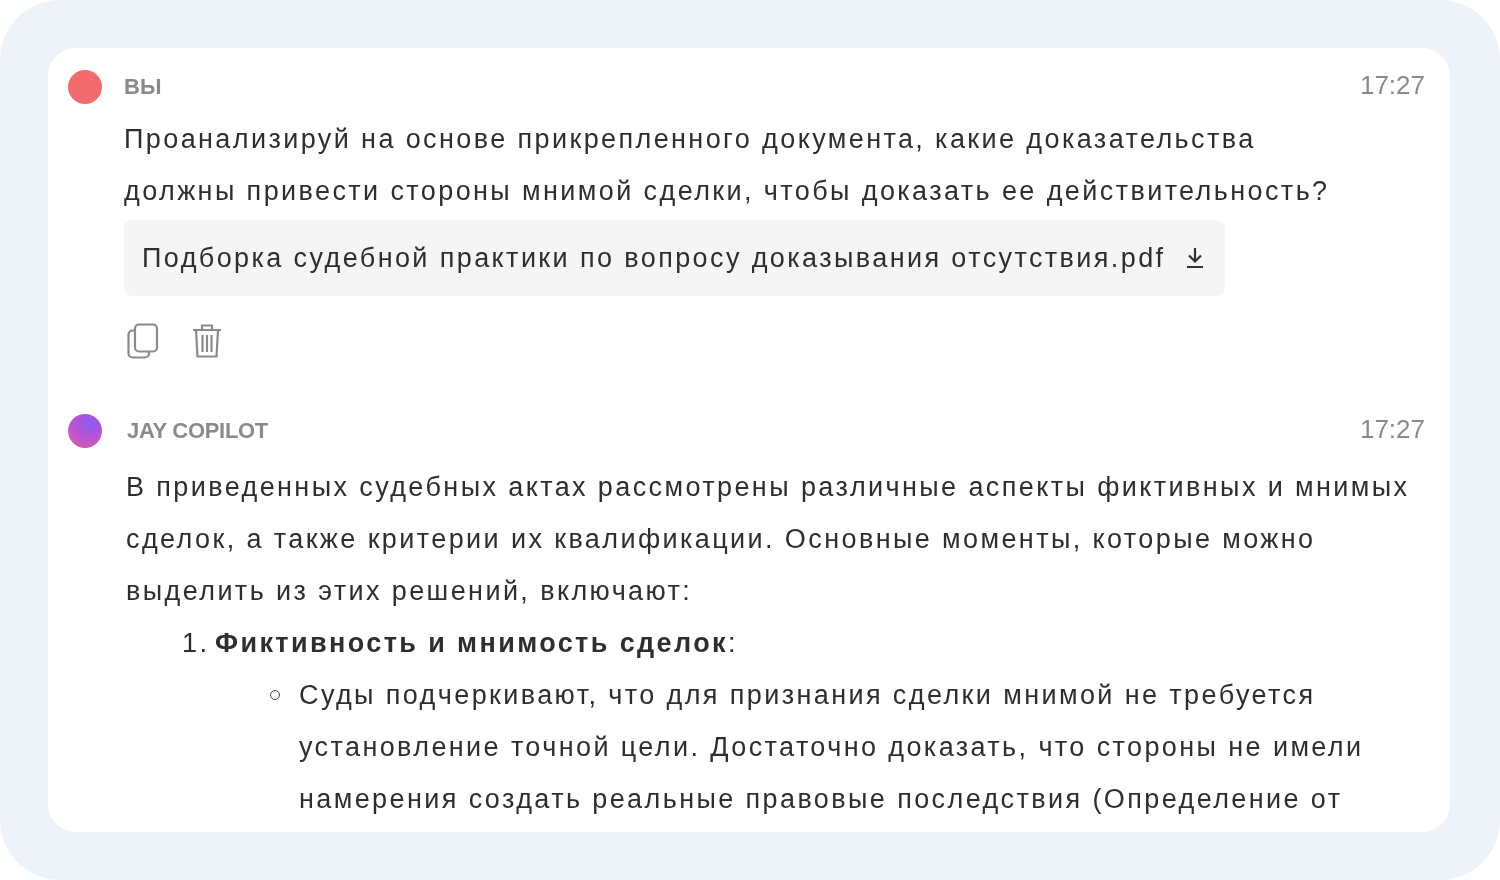  I want to click on copy-icon, so click(143, 341).